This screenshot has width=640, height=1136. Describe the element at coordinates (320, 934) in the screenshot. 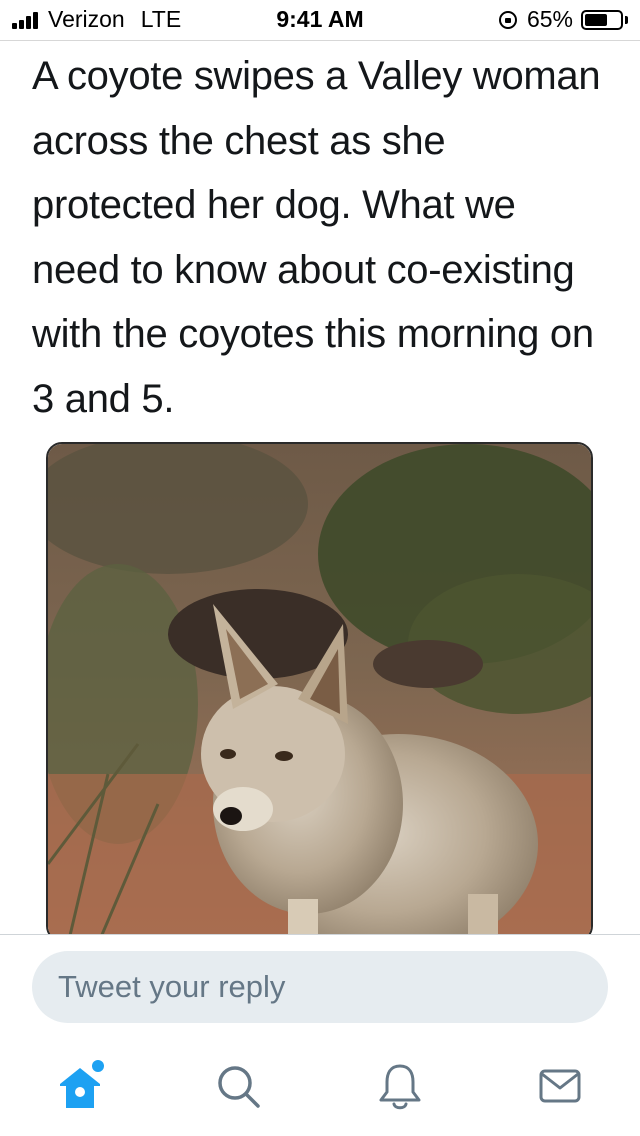

I see `bottom-divider` at that location.